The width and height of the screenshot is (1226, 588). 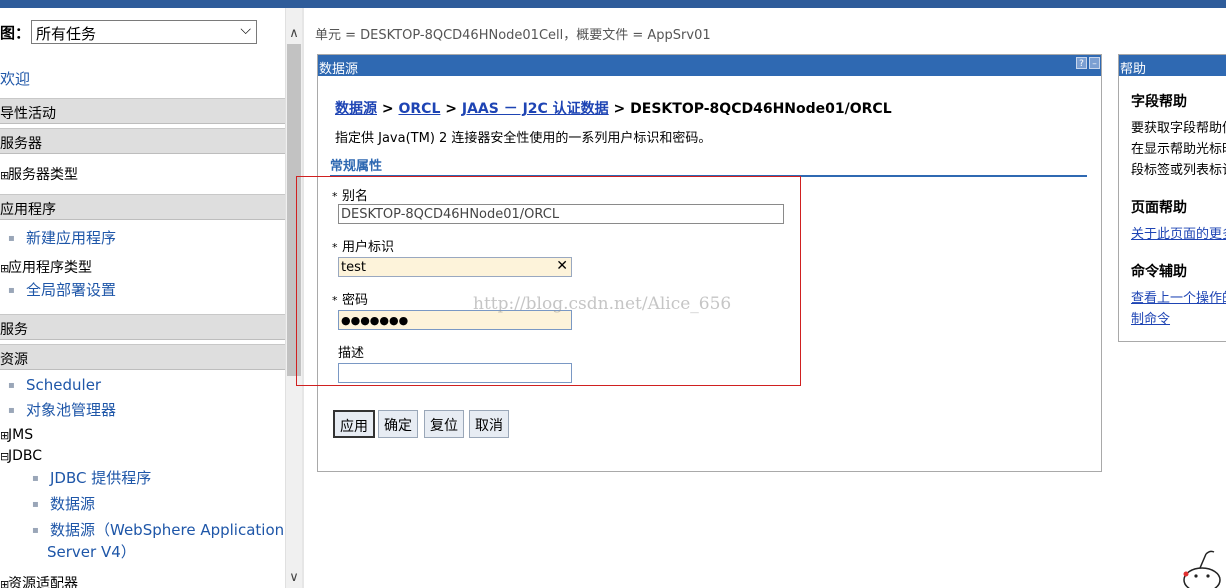 What do you see at coordinates (1178, 232) in the screenshot?
I see `page-help-link: 关于此页面的更多` at bounding box center [1178, 232].